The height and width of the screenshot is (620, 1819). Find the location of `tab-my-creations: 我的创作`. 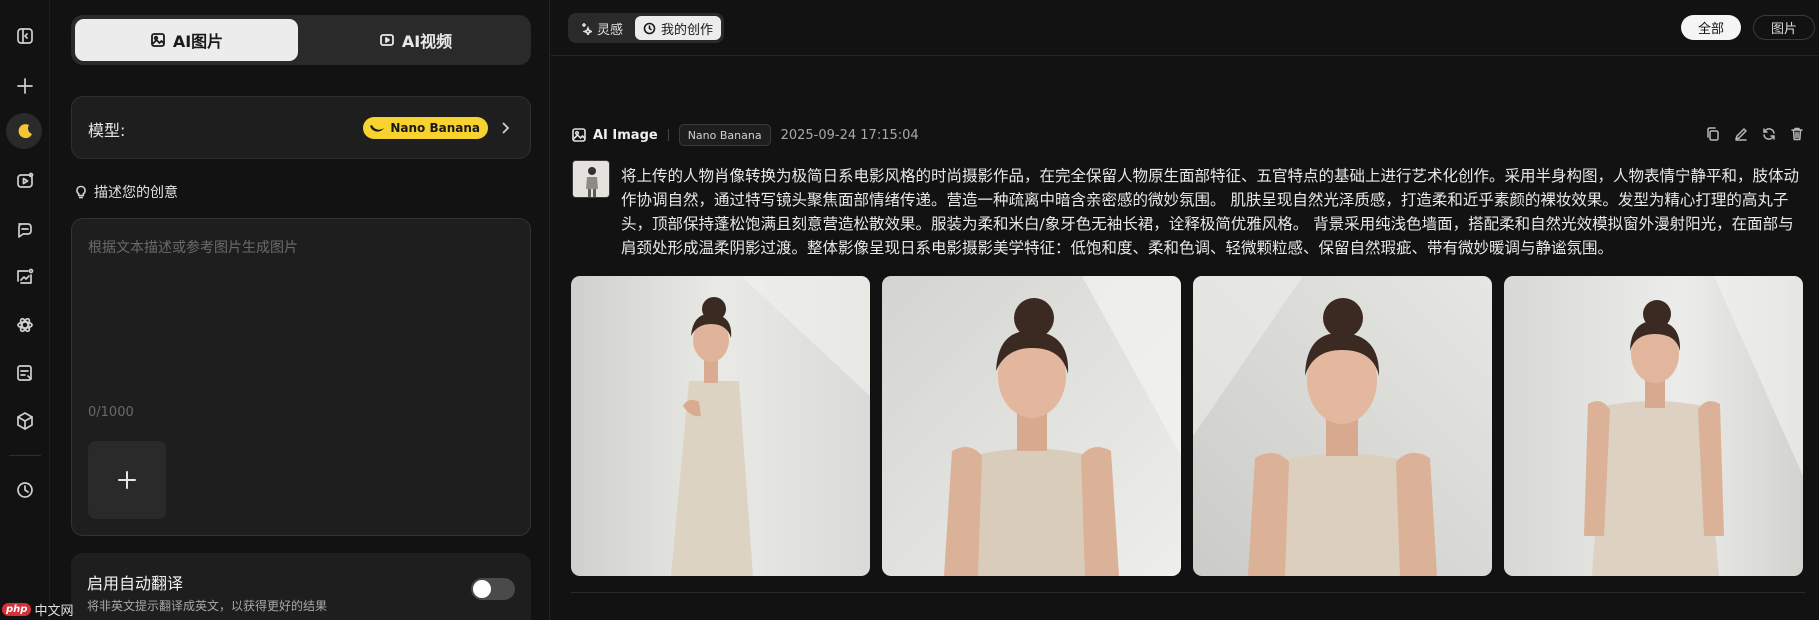

tab-my-creations: 我的创作 is located at coordinates (678, 28).